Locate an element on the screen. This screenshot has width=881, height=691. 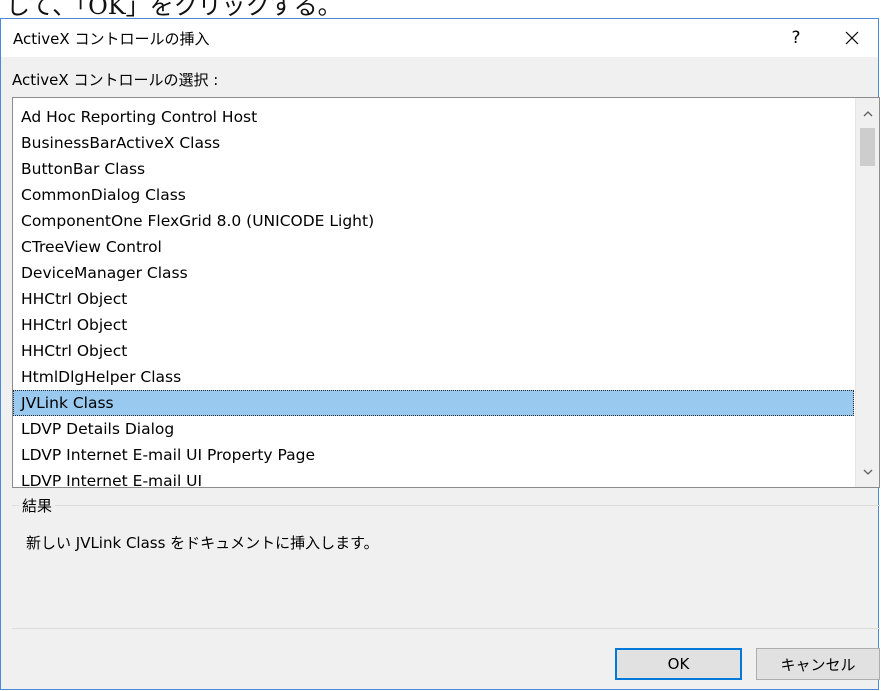
page-text: して、「OK」をクリックする。 is located at coordinates (174, 9).